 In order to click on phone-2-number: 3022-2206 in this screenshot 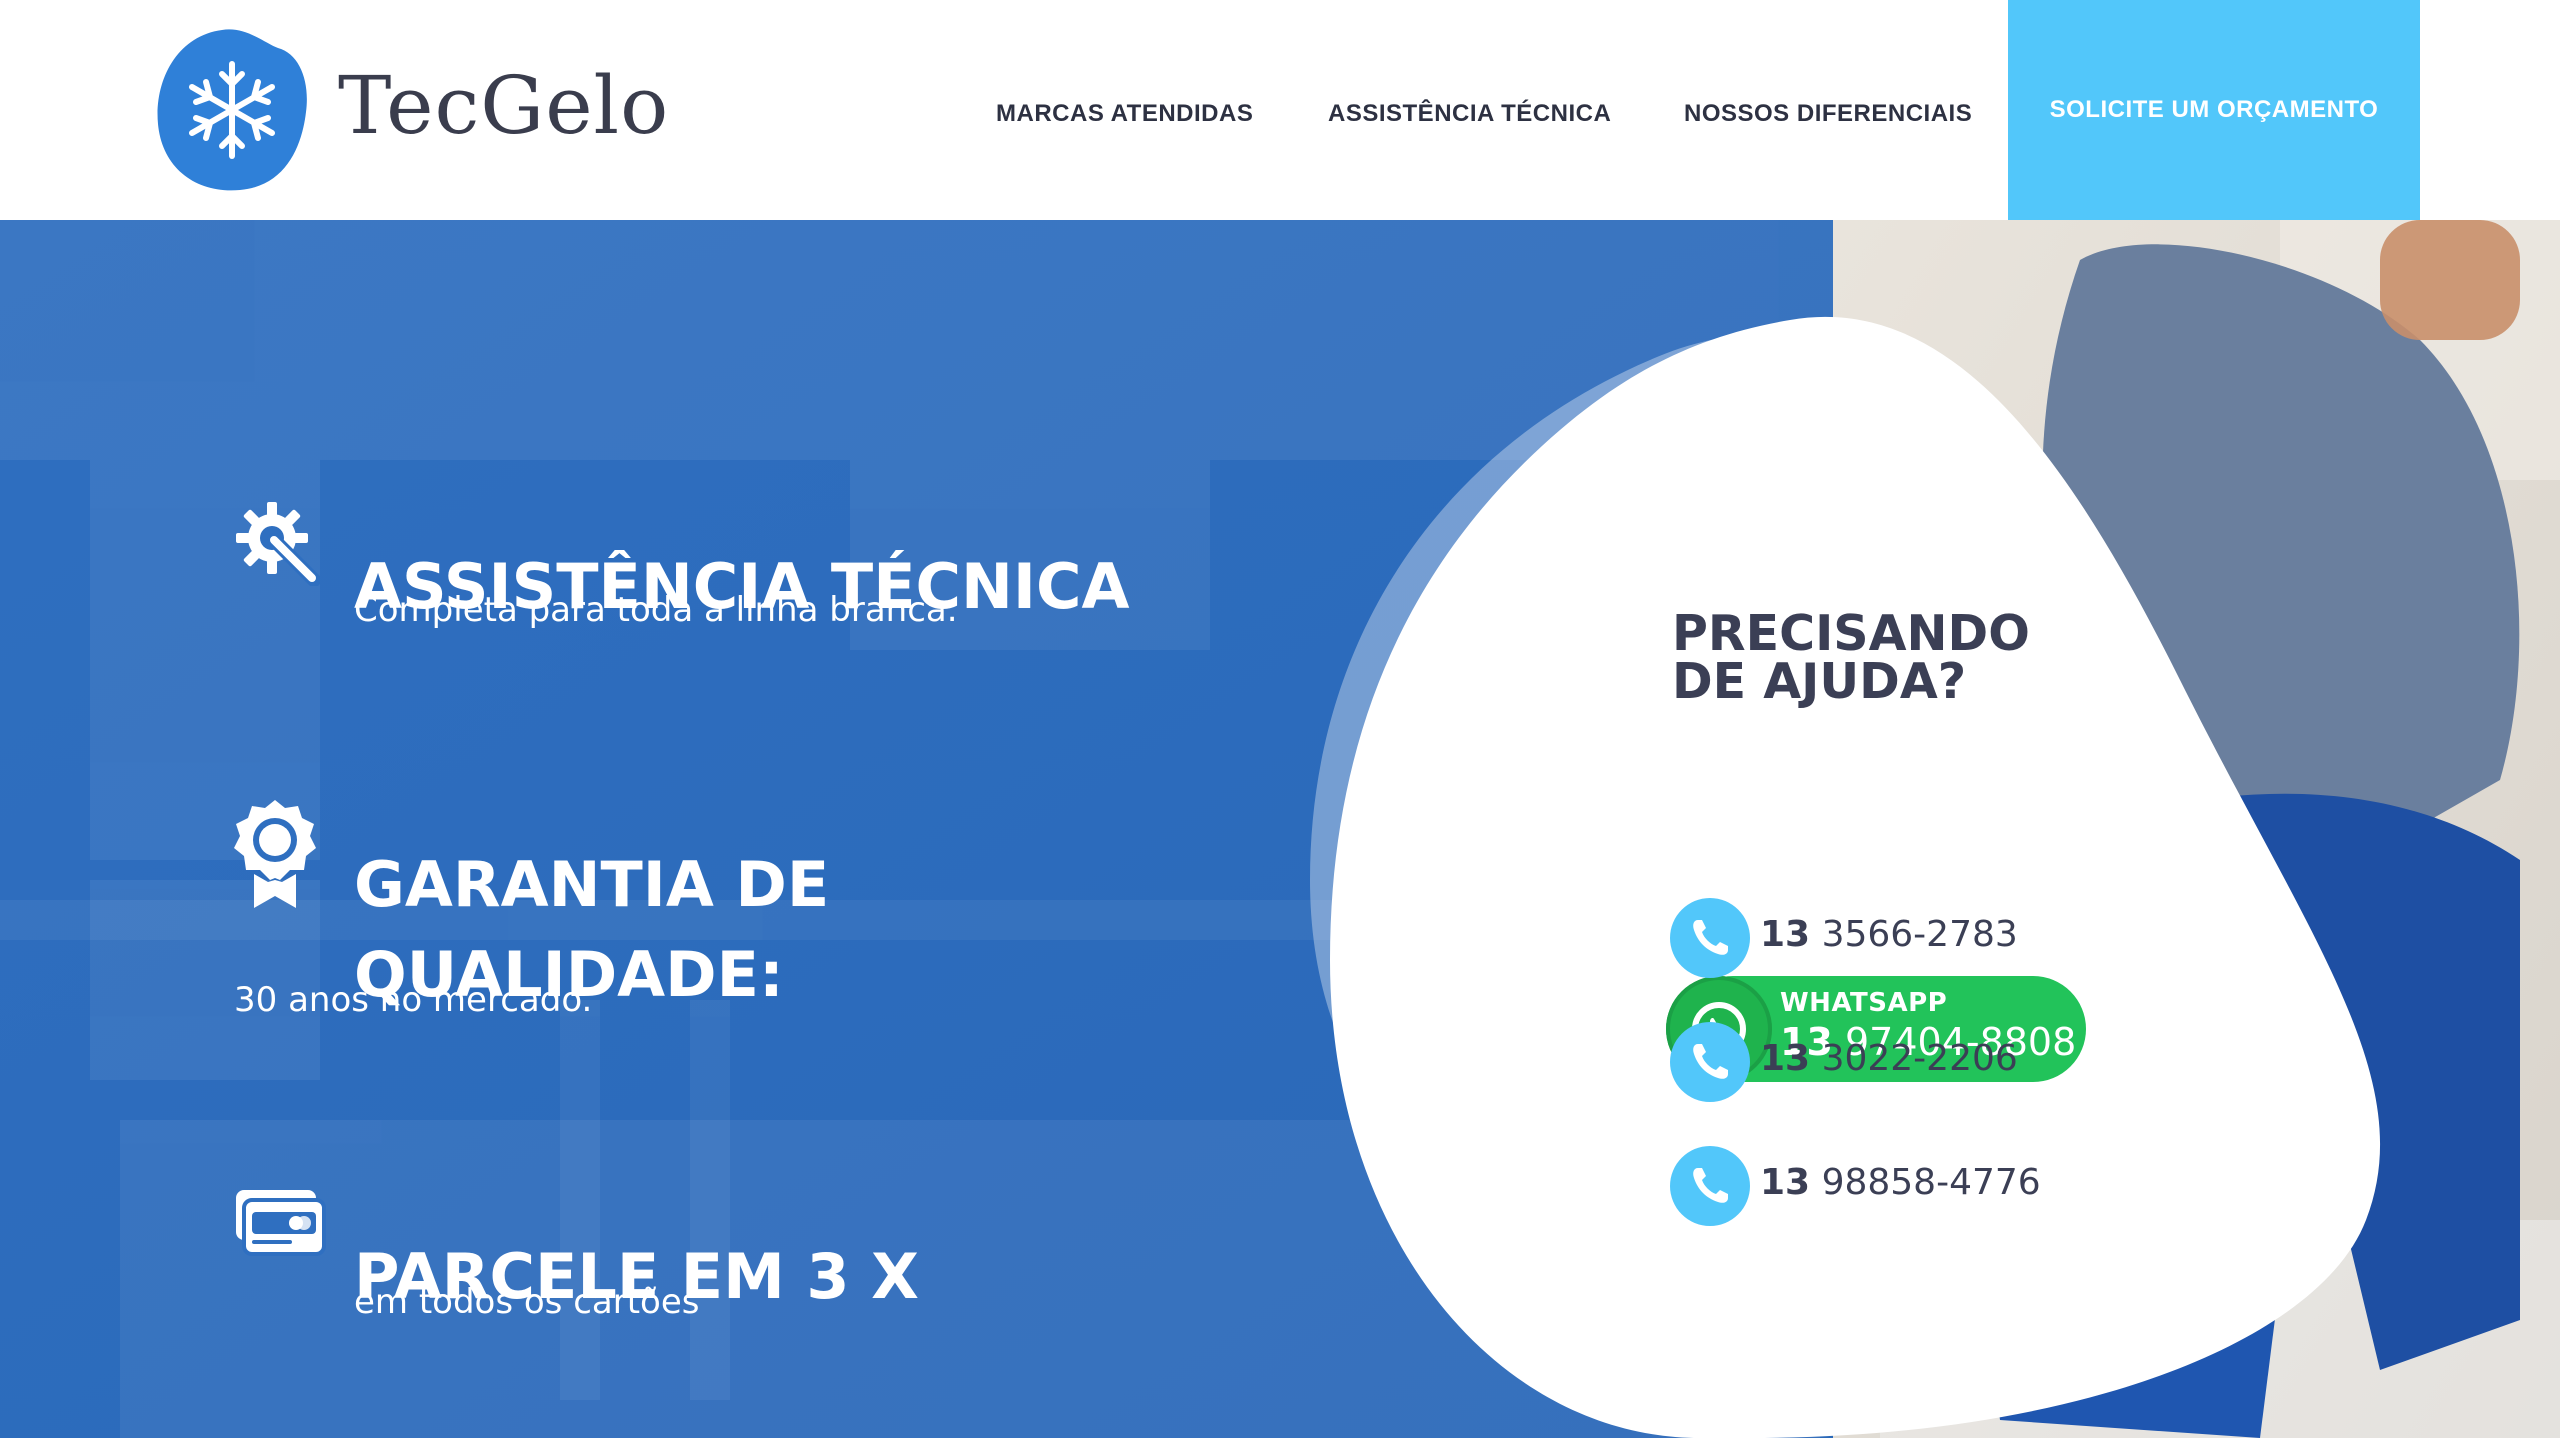, I will do `click(1919, 1058)`.